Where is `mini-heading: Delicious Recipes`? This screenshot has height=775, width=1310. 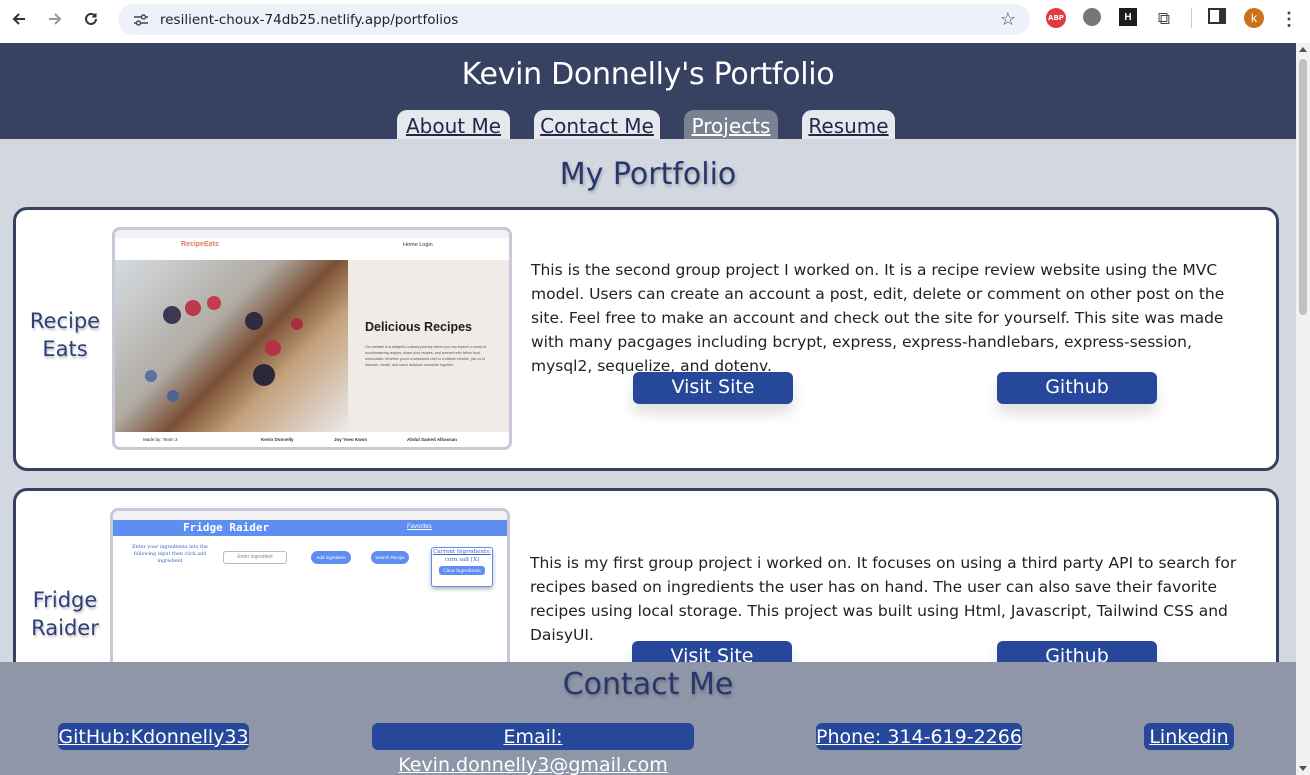
mini-heading: Delicious Recipes is located at coordinates (418, 327).